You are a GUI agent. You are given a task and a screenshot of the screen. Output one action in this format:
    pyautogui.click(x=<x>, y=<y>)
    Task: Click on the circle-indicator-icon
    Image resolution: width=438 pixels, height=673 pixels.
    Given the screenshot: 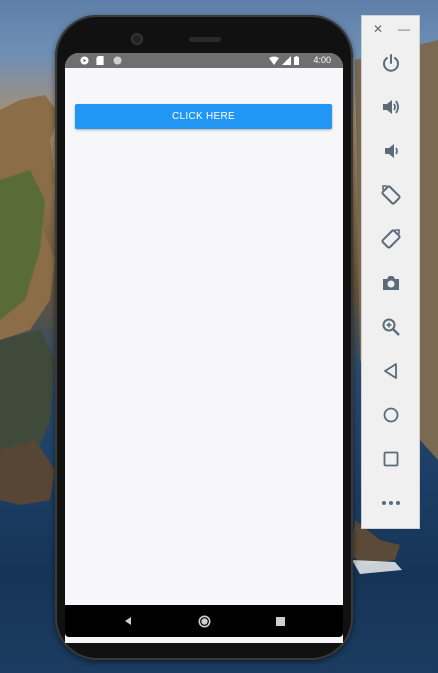 What is the action you would take?
    pyautogui.click(x=117, y=60)
    